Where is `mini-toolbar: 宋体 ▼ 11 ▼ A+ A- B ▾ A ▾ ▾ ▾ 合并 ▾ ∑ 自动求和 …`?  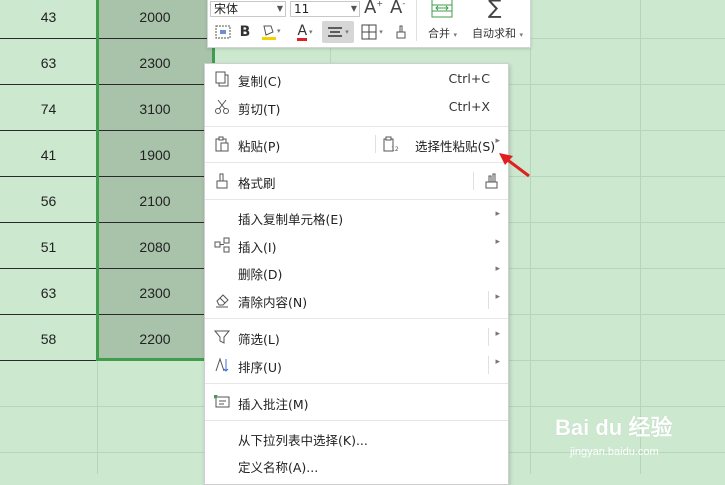 mini-toolbar: 宋体 ▼ 11 ▼ A+ A- B ▾ A ▾ ▾ ▾ 合并 ▾ ∑ 自动求和 … is located at coordinates (369, 24).